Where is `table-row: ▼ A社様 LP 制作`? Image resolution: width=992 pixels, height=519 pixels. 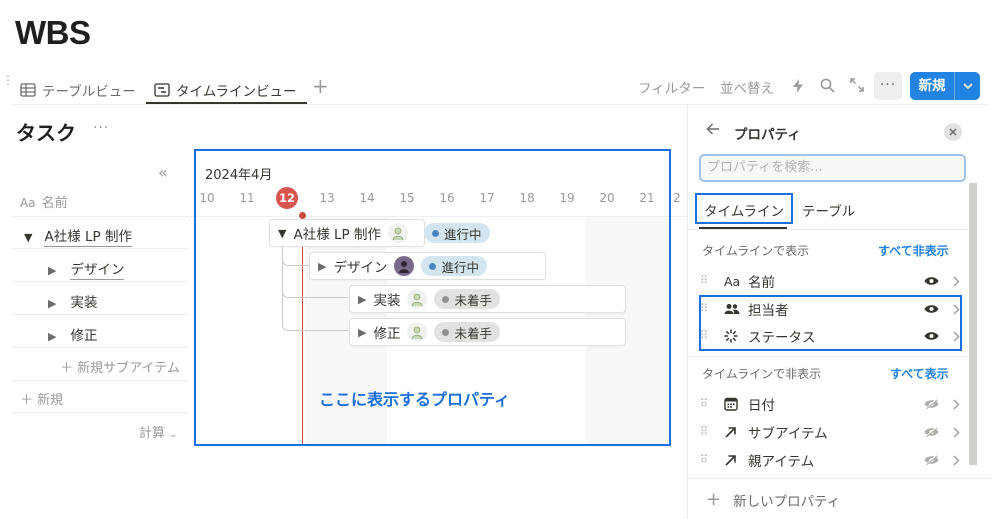 table-row: ▼ A社様 LP 制作 is located at coordinates (78, 236).